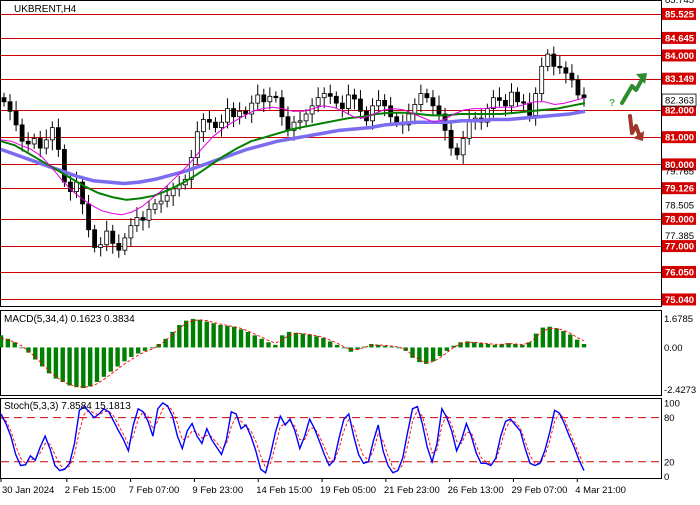 The height and width of the screenshot is (505, 700). Describe the element at coordinates (284, 490) in the screenshot. I see `time-tick-label: 14 Feb 15:00` at that location.